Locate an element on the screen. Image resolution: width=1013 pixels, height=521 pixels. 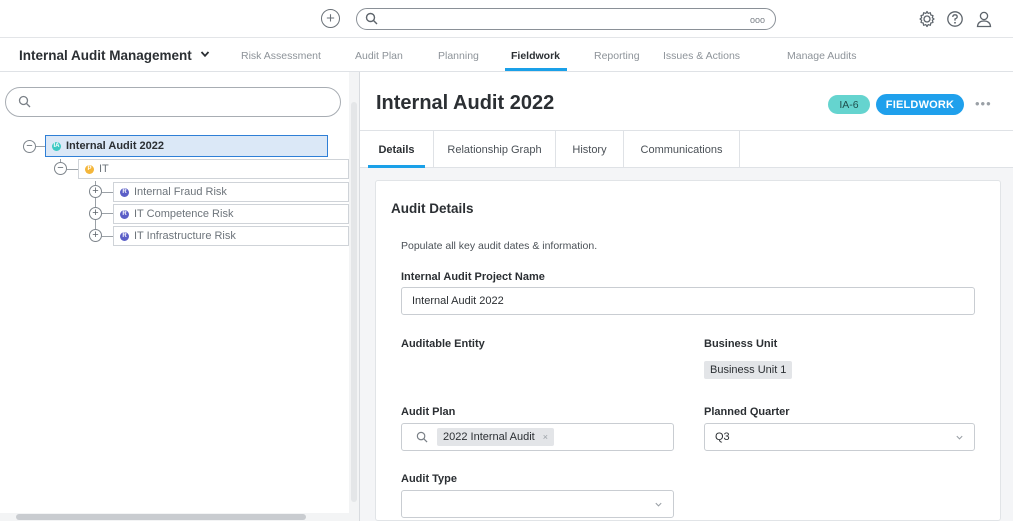
remove-icon: × is located at coordinates (545, 437).